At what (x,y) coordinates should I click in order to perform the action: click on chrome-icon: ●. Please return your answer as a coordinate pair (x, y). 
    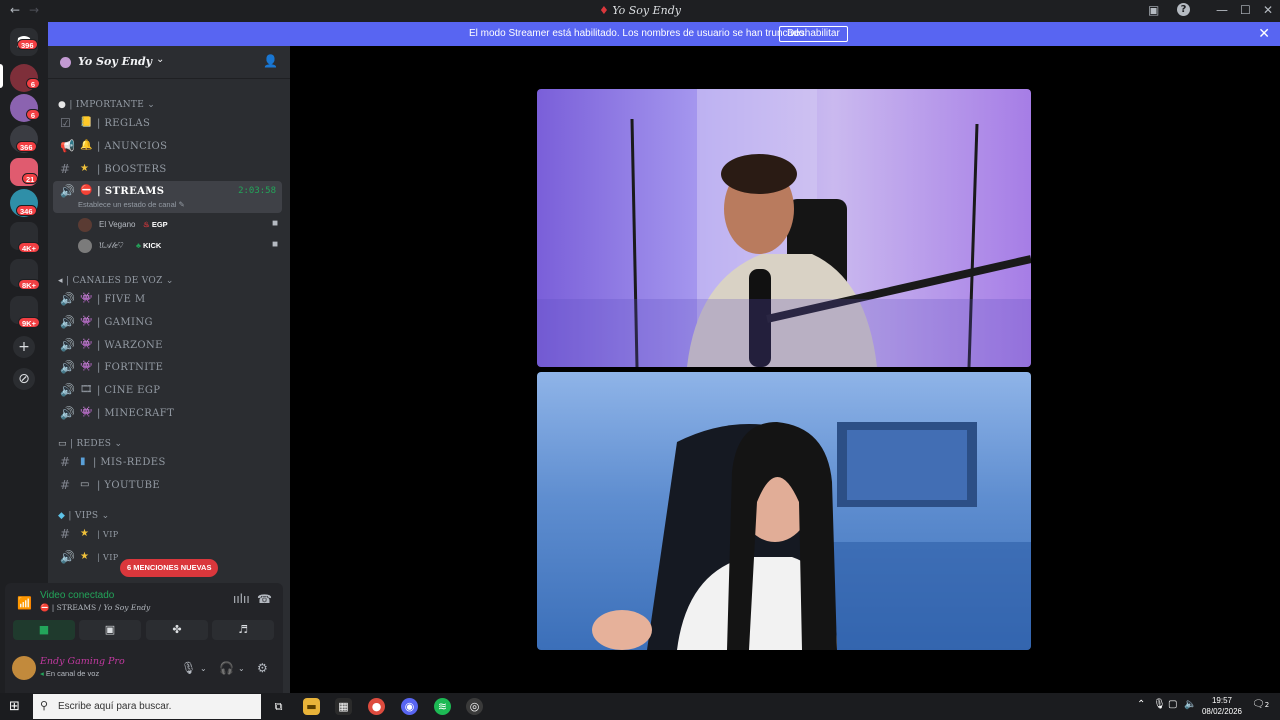
    Looking at the image, I should click on (376, 706).